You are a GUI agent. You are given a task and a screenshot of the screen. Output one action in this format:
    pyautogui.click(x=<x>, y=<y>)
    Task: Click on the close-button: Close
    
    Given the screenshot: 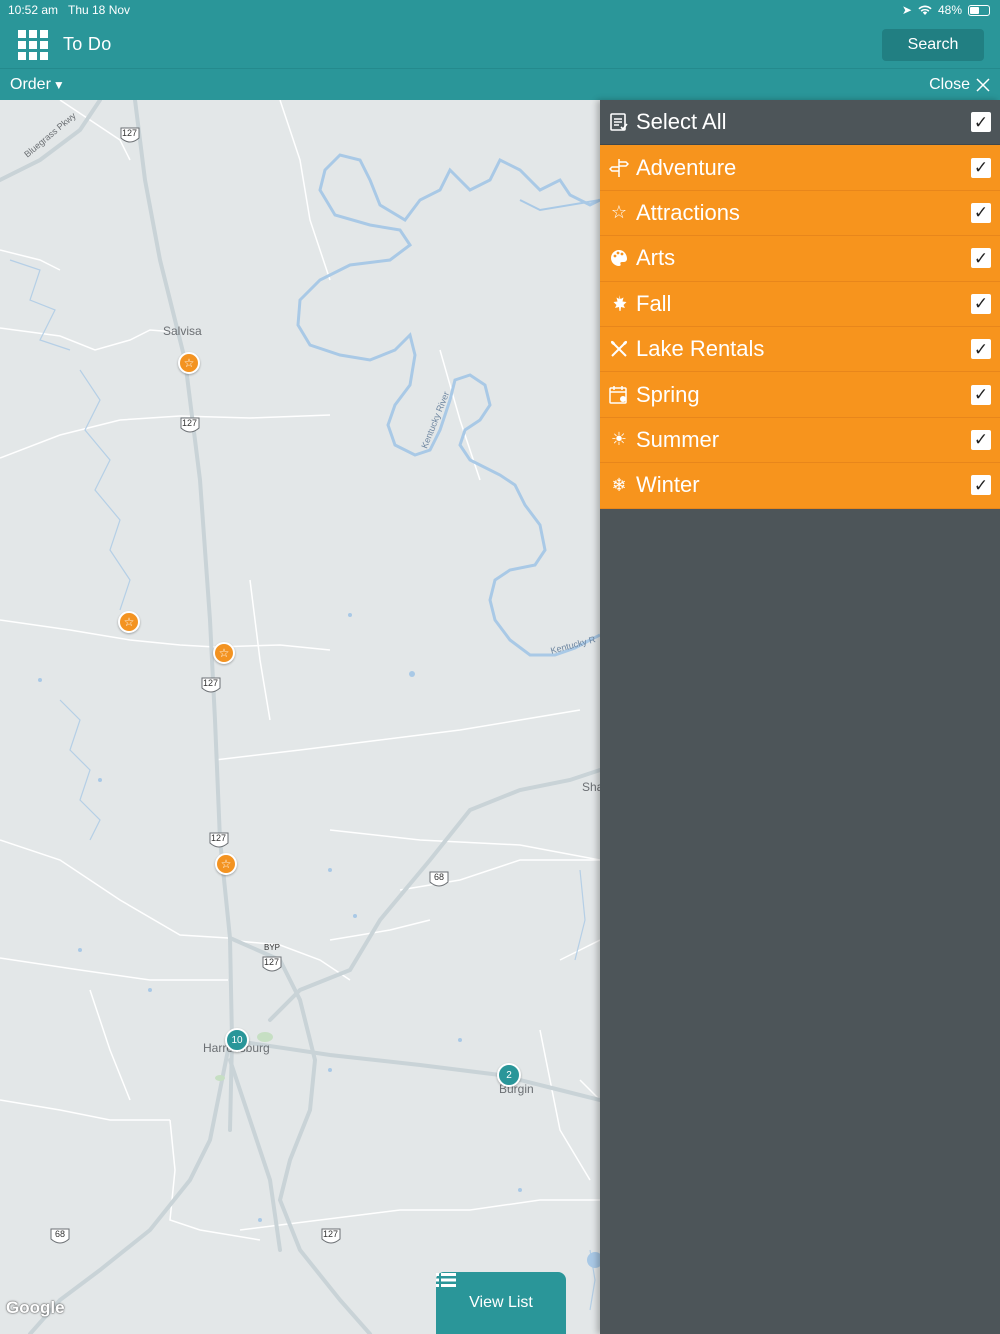 What is the action you would take?
    pyautogui.click(x=959, y=85)
    